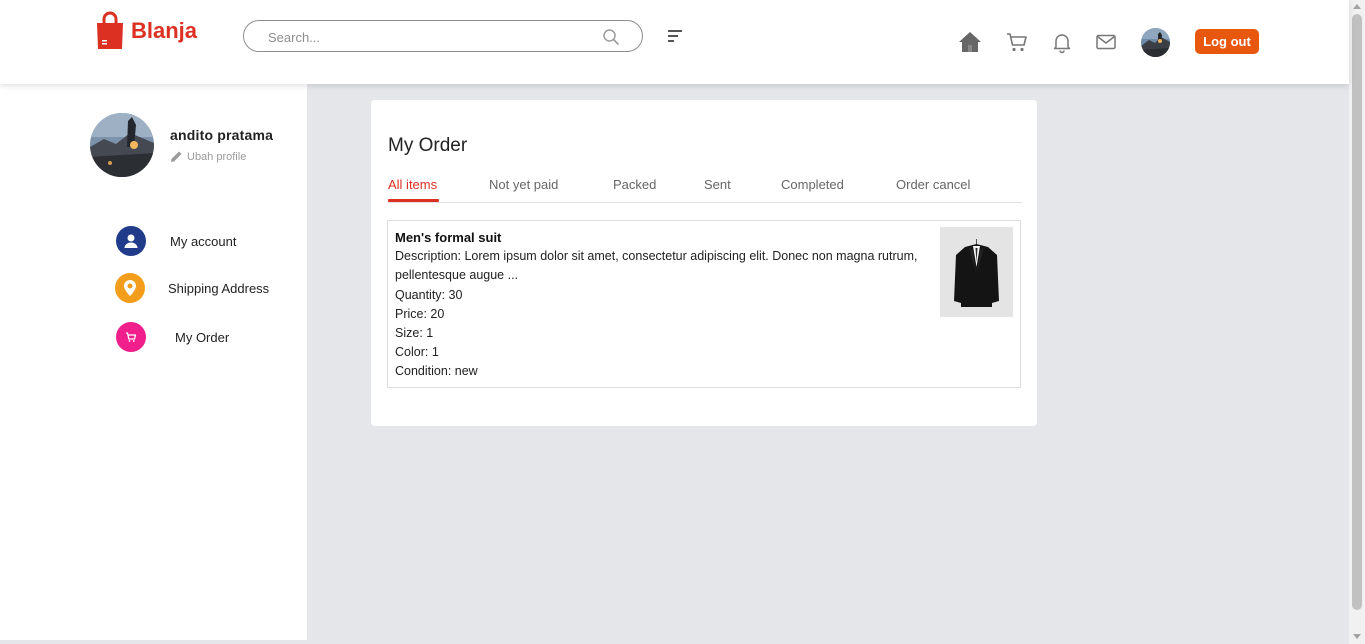 The height and width of the screenshot is (644, 1365). I want to click on brand-logo: Blanja, so click(146, 31).